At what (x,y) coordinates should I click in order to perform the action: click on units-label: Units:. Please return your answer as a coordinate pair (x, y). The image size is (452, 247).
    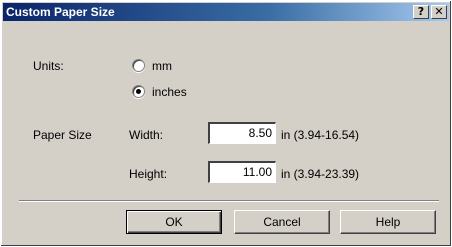
    Looking at the image, I should click on (48, 66).